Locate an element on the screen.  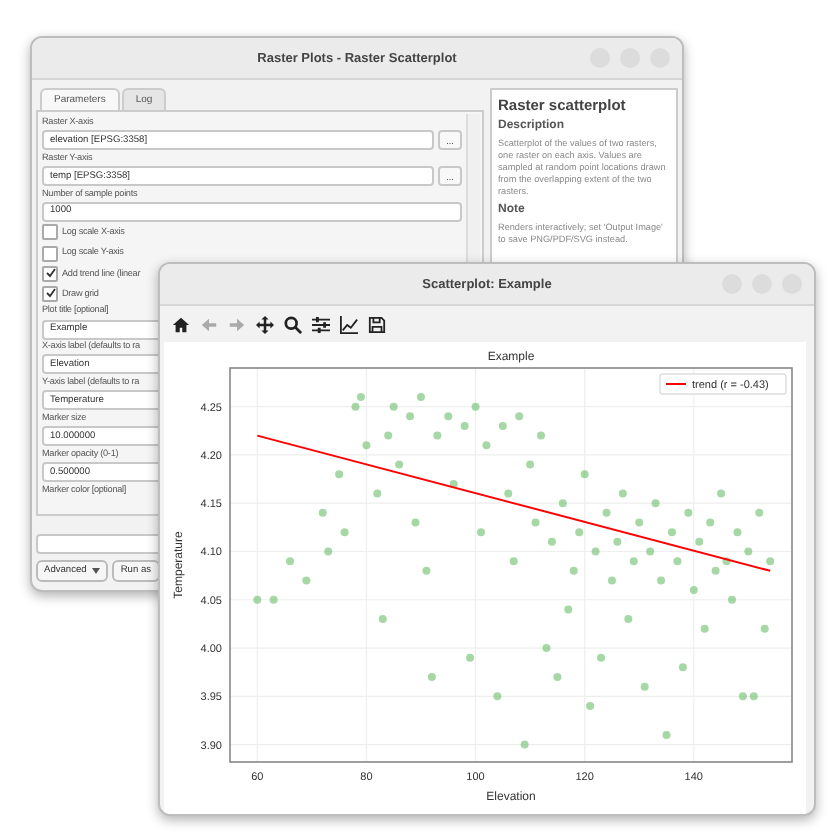
sliders-icon is located at coordinates (321, 324).